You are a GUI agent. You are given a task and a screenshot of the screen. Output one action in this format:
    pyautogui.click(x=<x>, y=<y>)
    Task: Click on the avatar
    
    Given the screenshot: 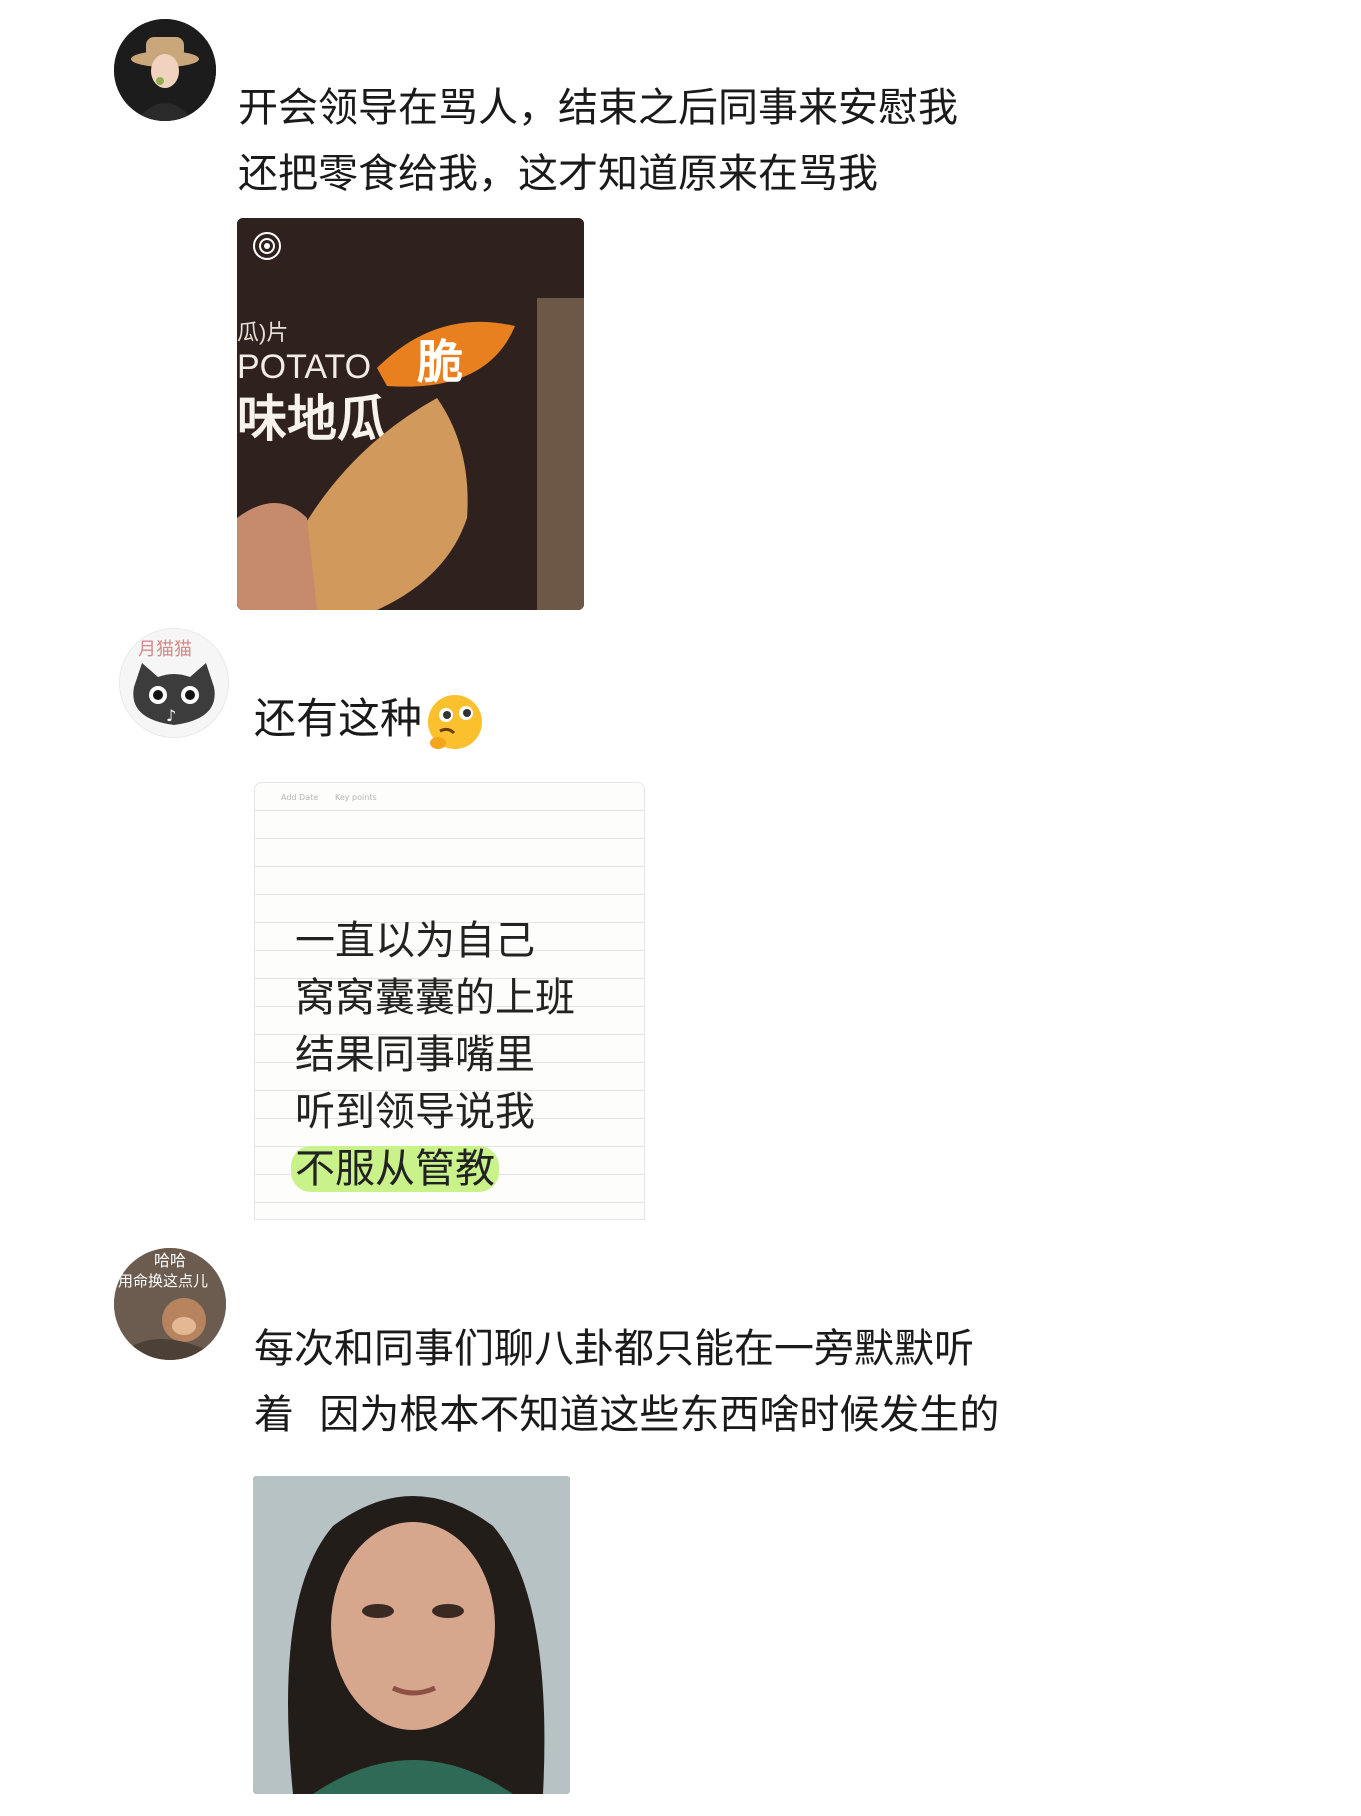 What is the action you would take?
    pyautogui.click(x=165, y=70)
    